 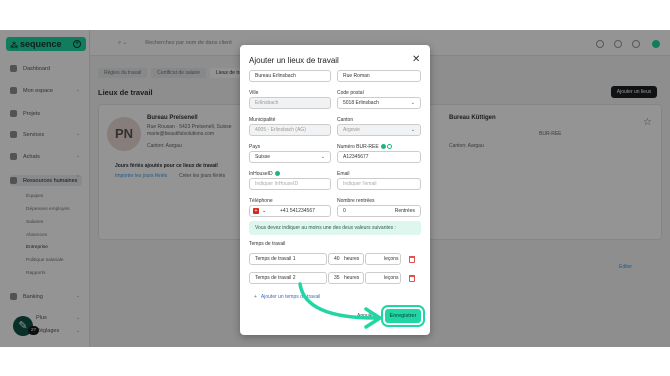 I want to click on bur-input: A12345677, so click(x=379, y=157).